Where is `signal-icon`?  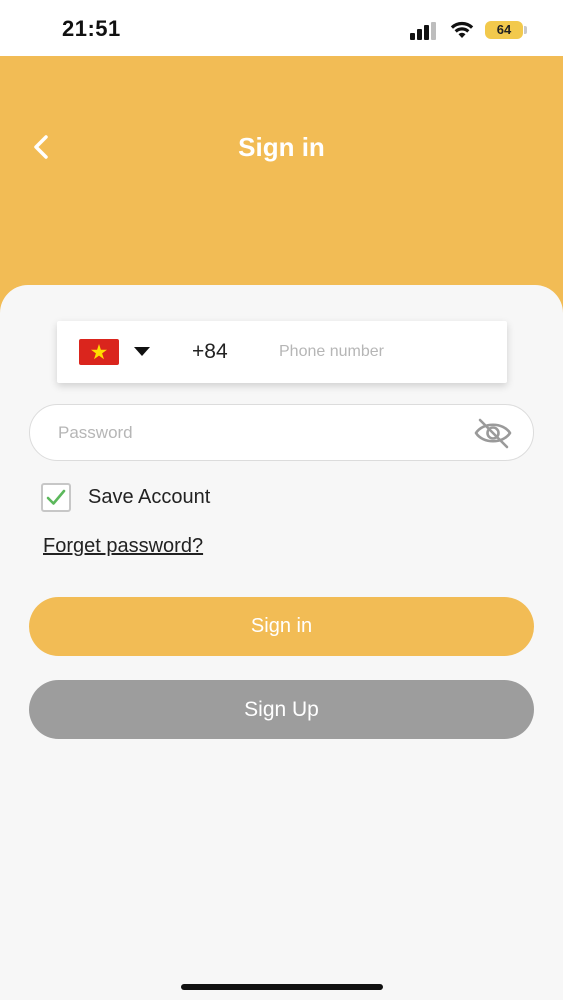
signal-icon is located at coordinates (423, 31).